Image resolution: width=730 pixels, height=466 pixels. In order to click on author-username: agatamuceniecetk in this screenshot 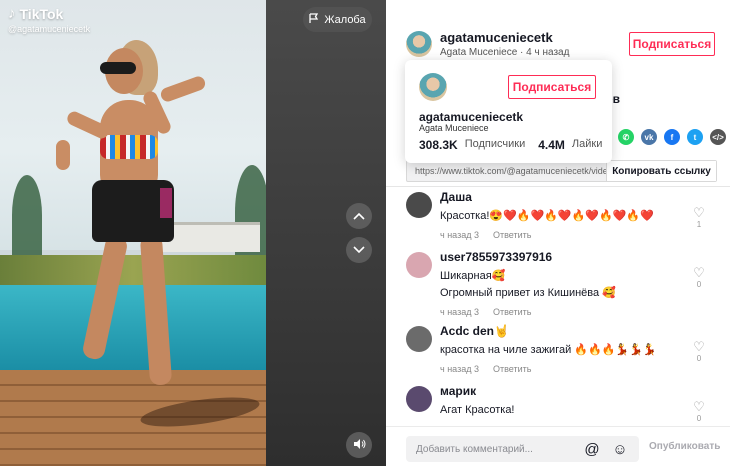, I will do `click(504, 37)`.